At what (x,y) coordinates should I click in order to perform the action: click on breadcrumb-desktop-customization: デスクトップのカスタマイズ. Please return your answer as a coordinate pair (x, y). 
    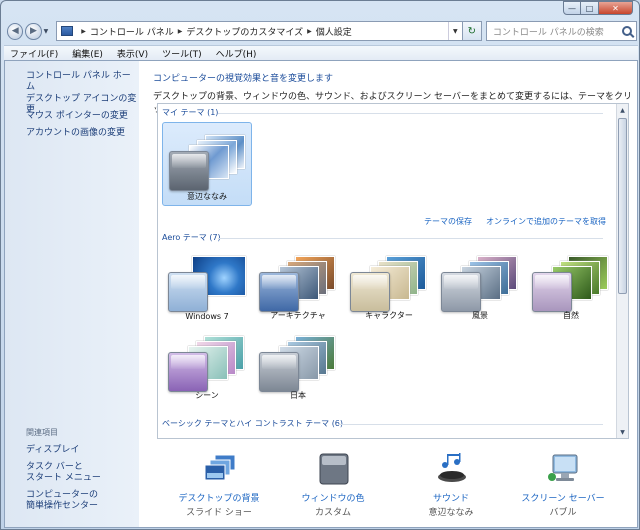
    Looking at the image, I should click on (244, 31).